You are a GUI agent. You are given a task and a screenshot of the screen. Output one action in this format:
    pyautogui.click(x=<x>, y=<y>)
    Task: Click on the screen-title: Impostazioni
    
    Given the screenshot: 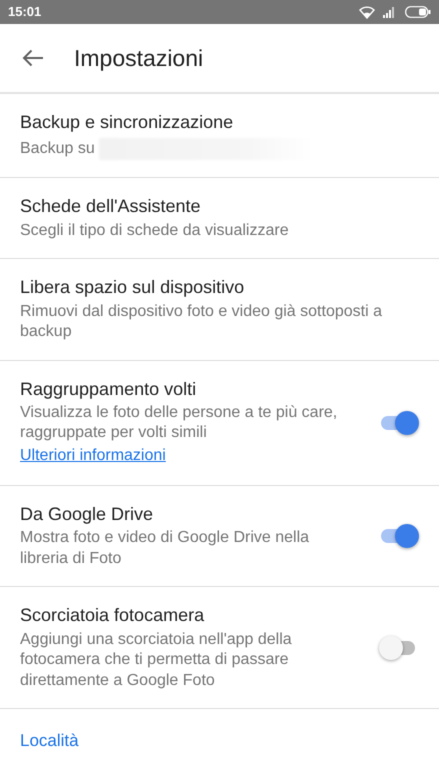 What is the action you would take?
    pyautogui.click(x=139, y=58)
    